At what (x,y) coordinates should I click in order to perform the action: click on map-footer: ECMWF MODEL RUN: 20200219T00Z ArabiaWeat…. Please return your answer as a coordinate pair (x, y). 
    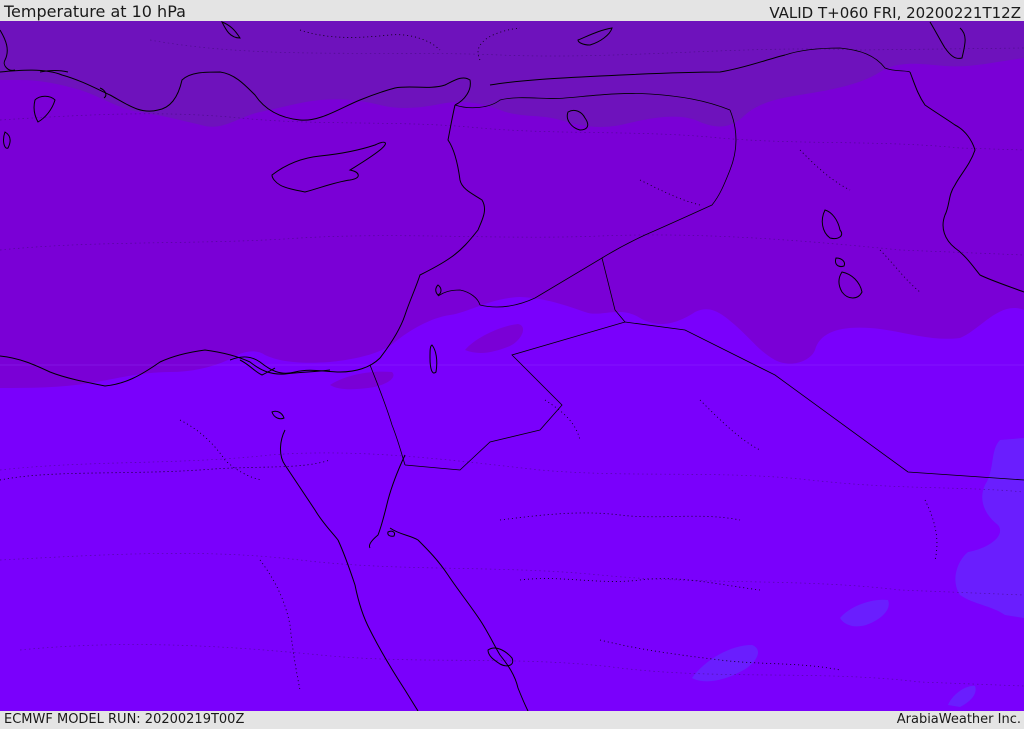
    Looking at the image, I should click on (512, 720).